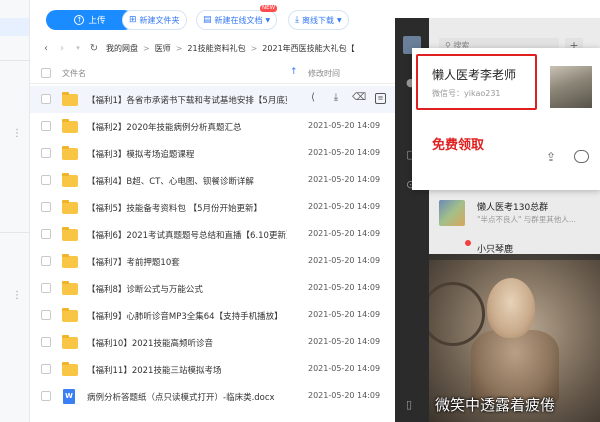  What do you see at coordinates (212, 288) in the screenshot?
I see `table-row: 【福利8】诊断公式与万能公式 2021-05-20 14:09` at bounding box center [212, 288].